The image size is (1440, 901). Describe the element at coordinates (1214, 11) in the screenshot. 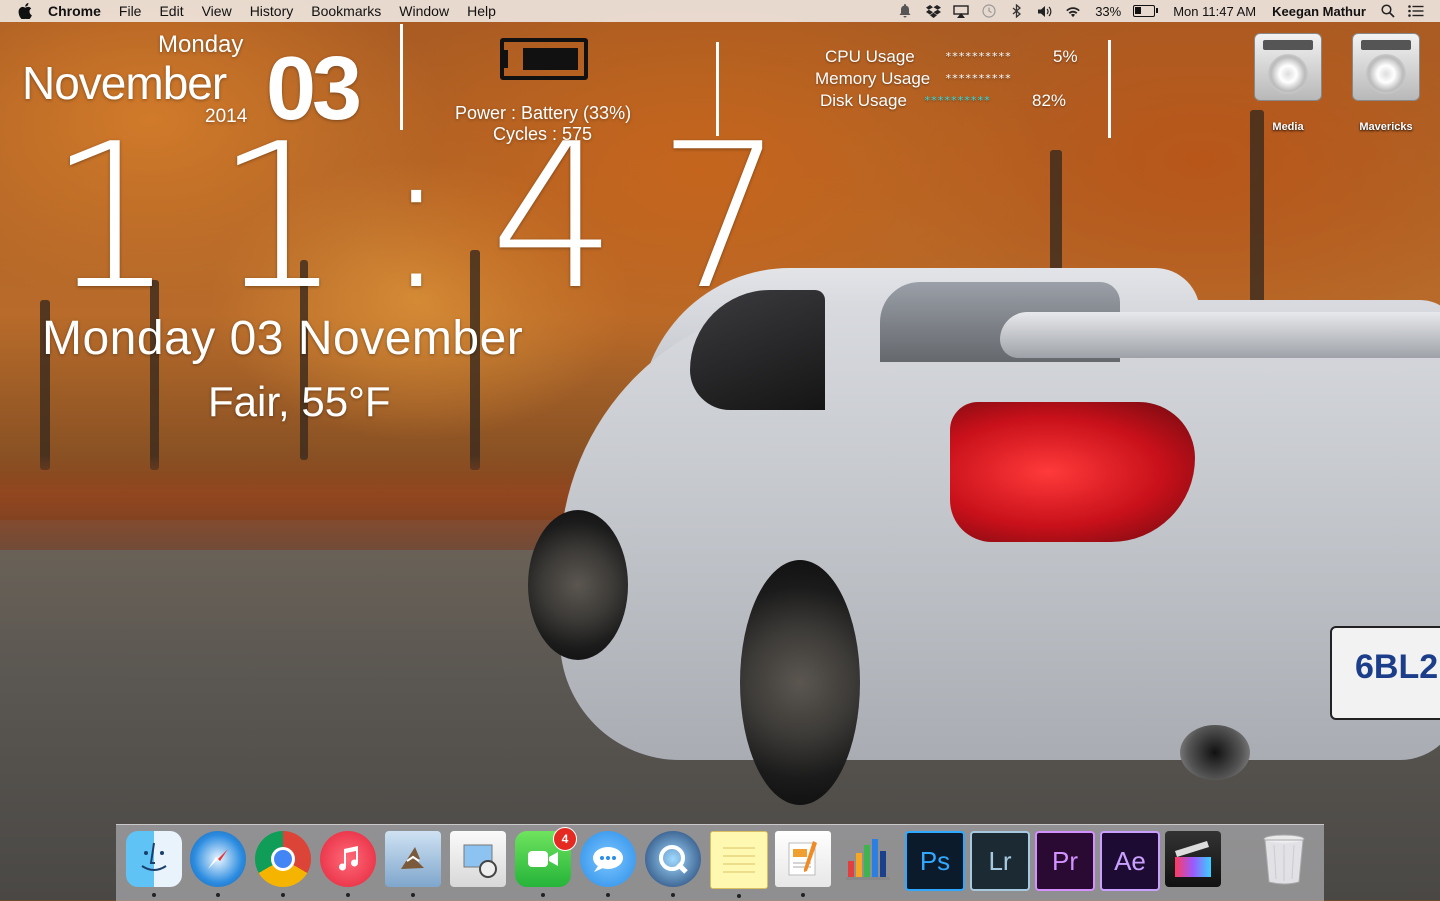

I see `menubar-clock: Mon 11:47 AM` at that location.